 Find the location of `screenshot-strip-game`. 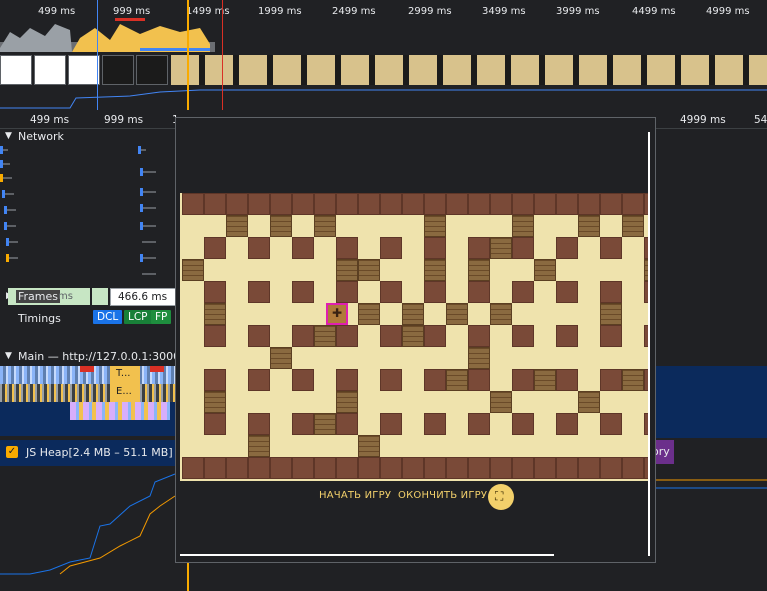

screenshot-strip-game is located at coordinates (469, 70).